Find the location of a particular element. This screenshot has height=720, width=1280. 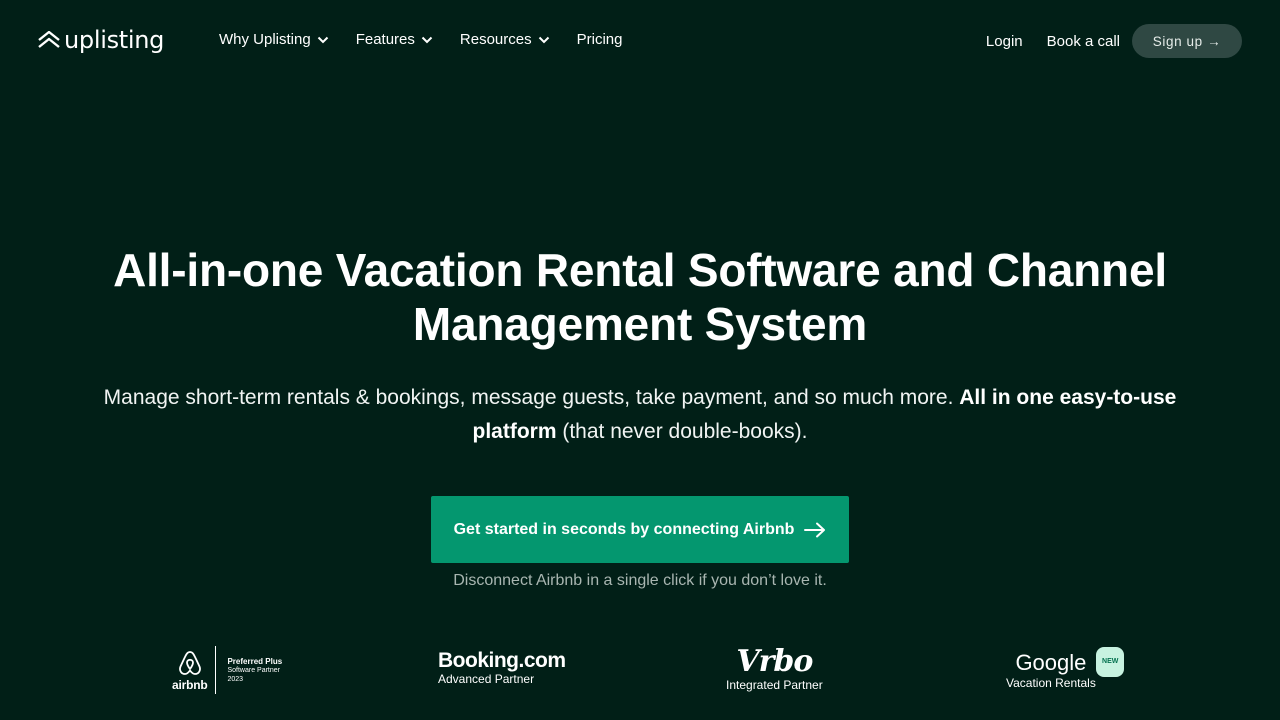

menu-item-label: Features is located at coordinates (385, 39).